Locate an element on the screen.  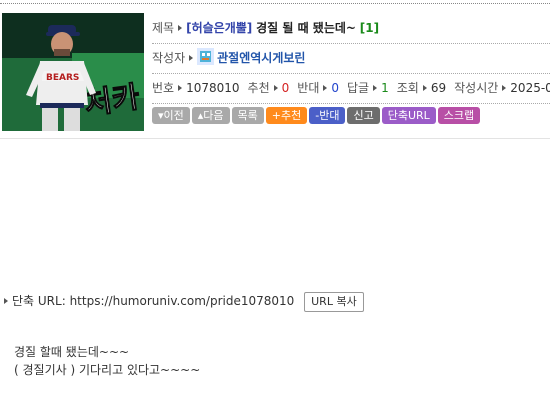
url-copy-button: URL 복사 is located at coordinates (334, 302).